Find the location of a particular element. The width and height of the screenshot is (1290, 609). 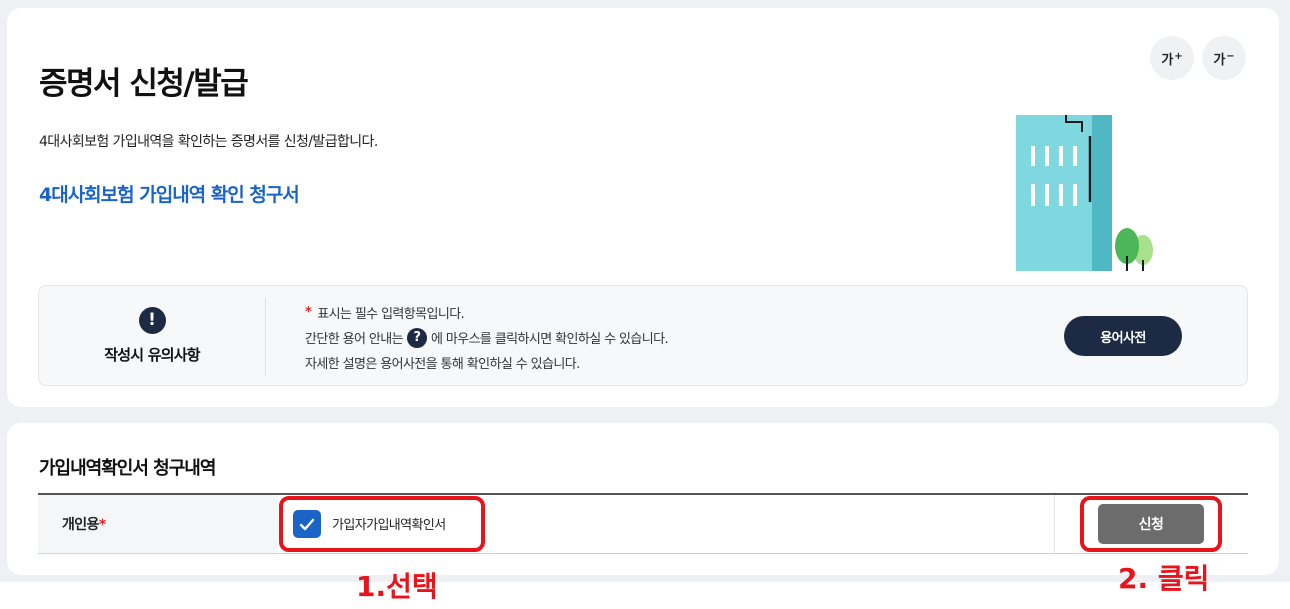

step2-highlight-box is located at coordinates (1151, 524).